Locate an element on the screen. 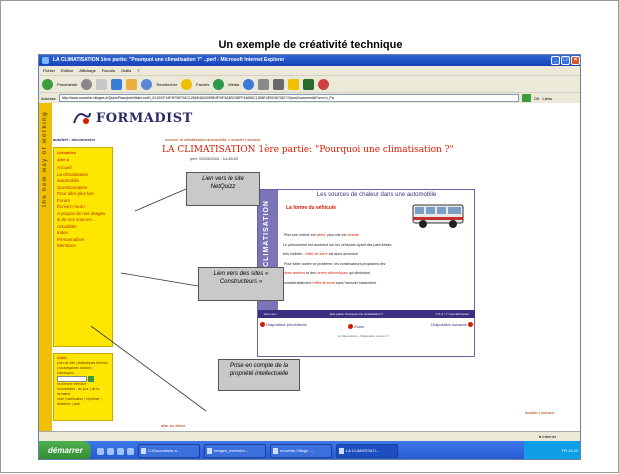 This screenshot has height=474, width=619. address-label: Adresse is located at coordinates (48, 98).